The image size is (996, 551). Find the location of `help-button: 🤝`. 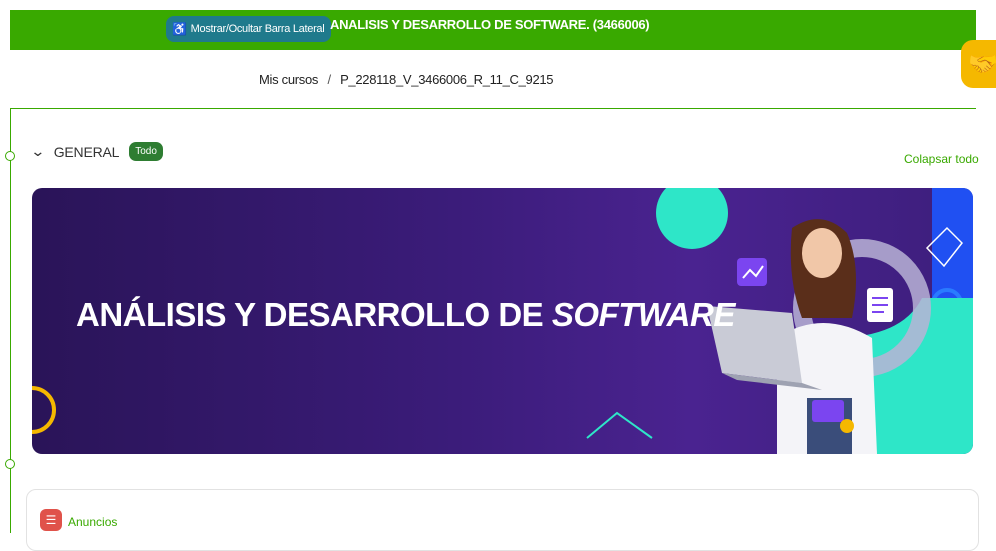

help-button: 🤝 is located at coordinates (978, 64).